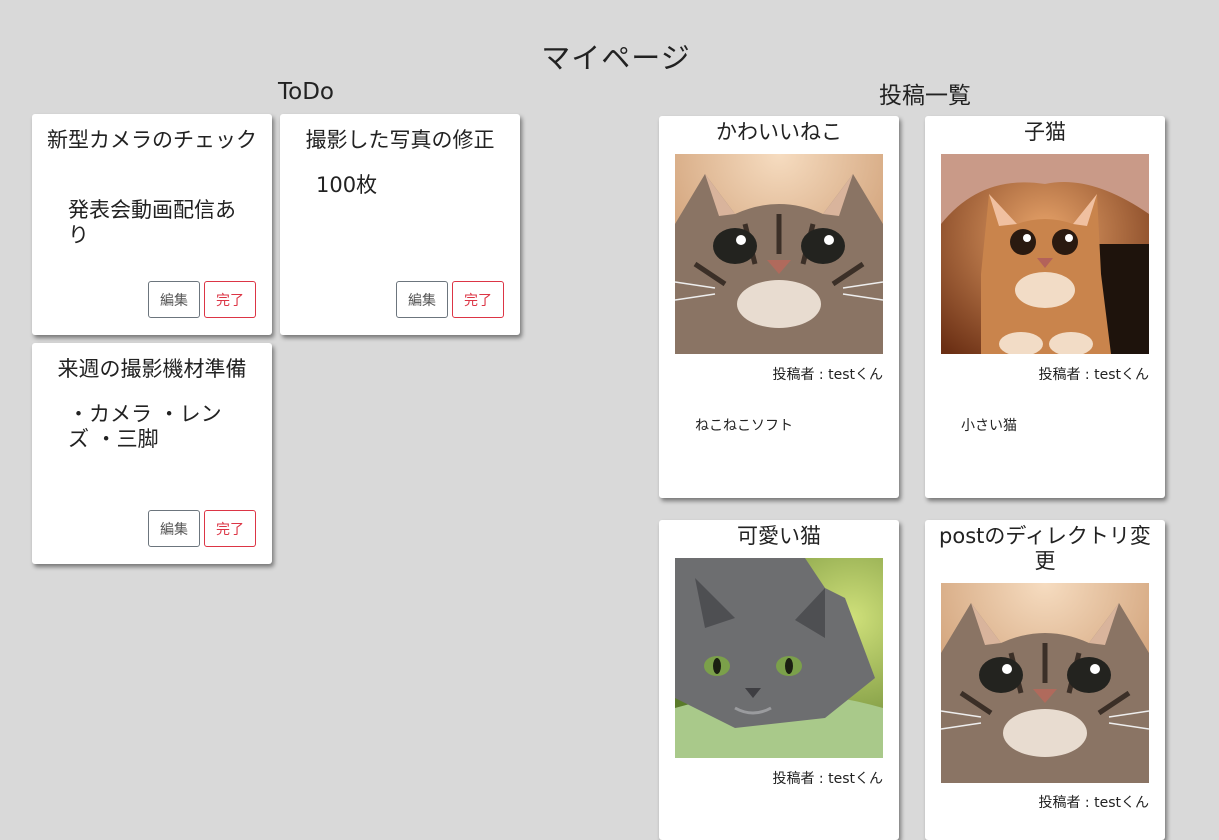  I want to click on todo-title: 撮影した写真の修正, so click(400, 140).